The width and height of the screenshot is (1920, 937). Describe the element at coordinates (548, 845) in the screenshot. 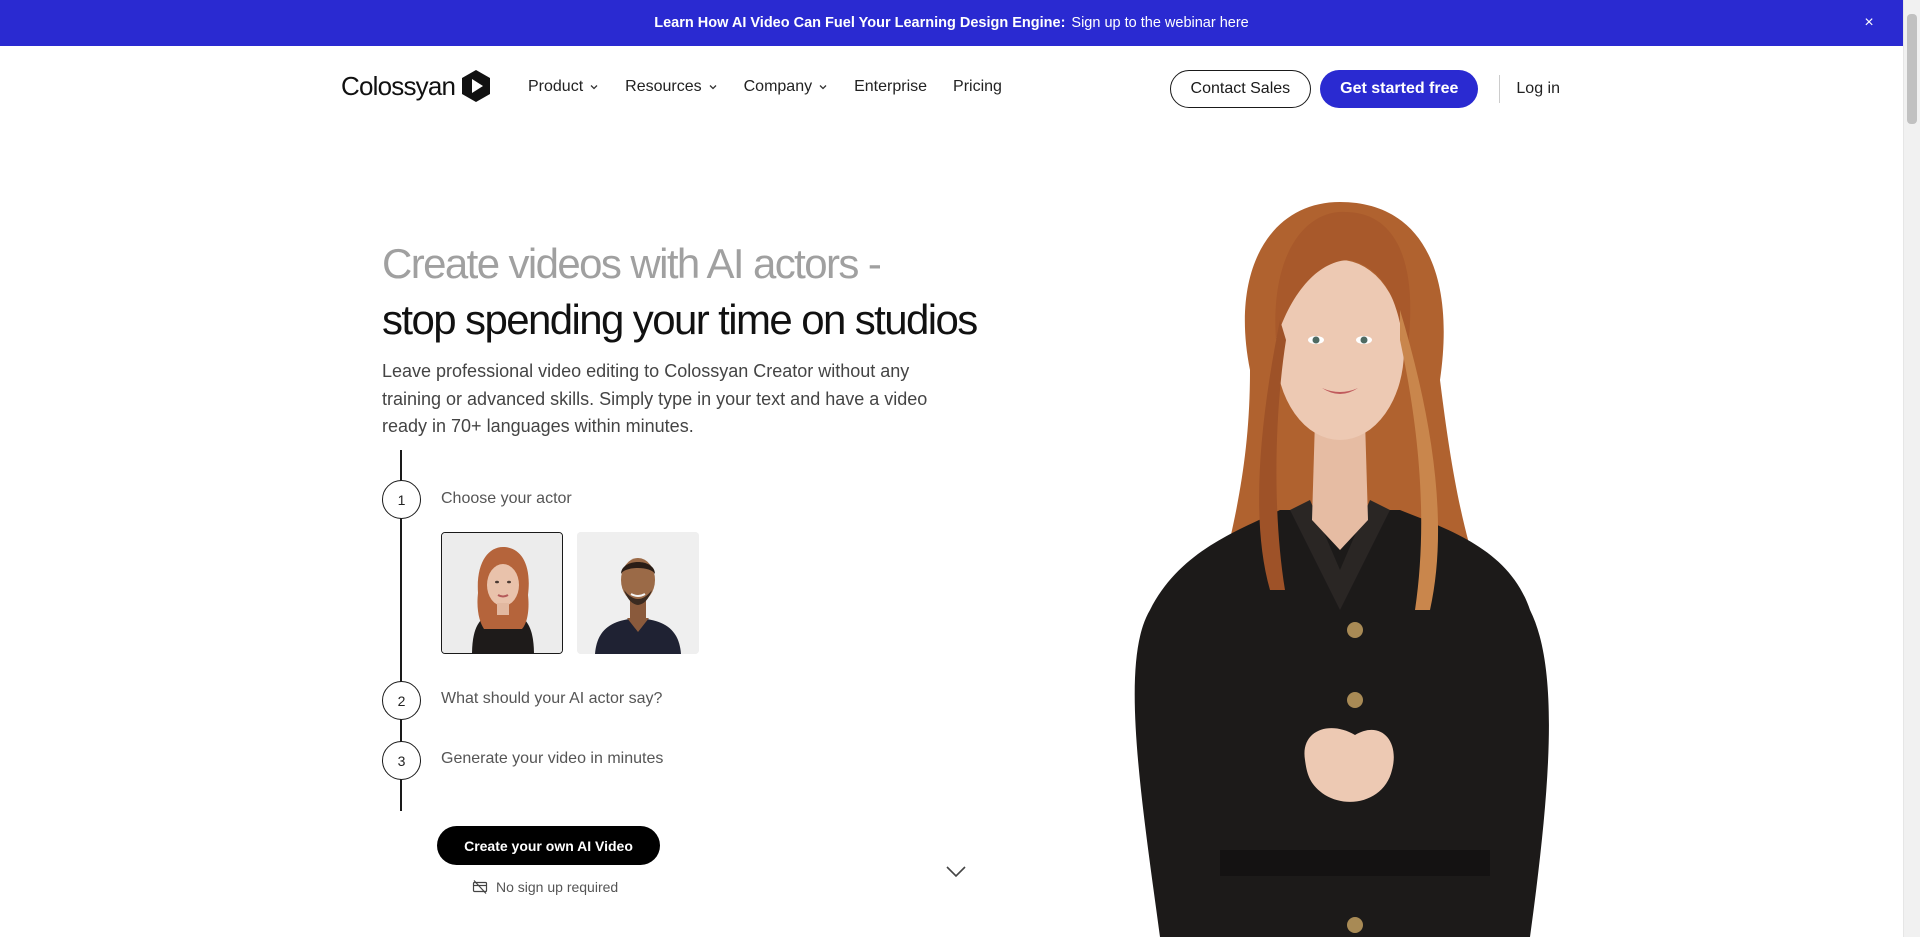

I see `create-video-button: Create your own AI Video` at that location.